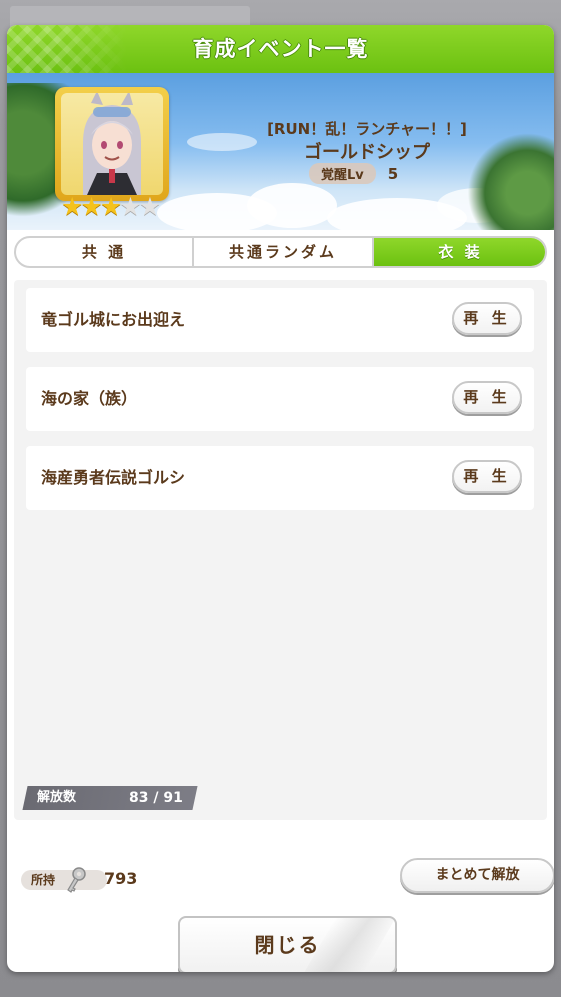 This screenshot has height=997, width=561. Describe the element at coordinates (105, 252) in the screenshot. I see `tab-common: 共 通` at that location.